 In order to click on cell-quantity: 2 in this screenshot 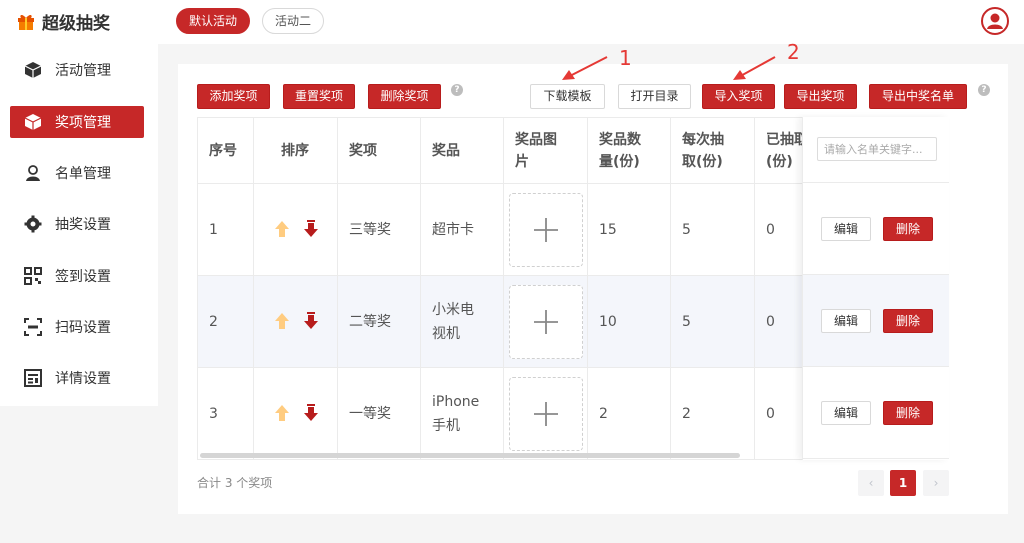, I will do `click(629, 413)`.